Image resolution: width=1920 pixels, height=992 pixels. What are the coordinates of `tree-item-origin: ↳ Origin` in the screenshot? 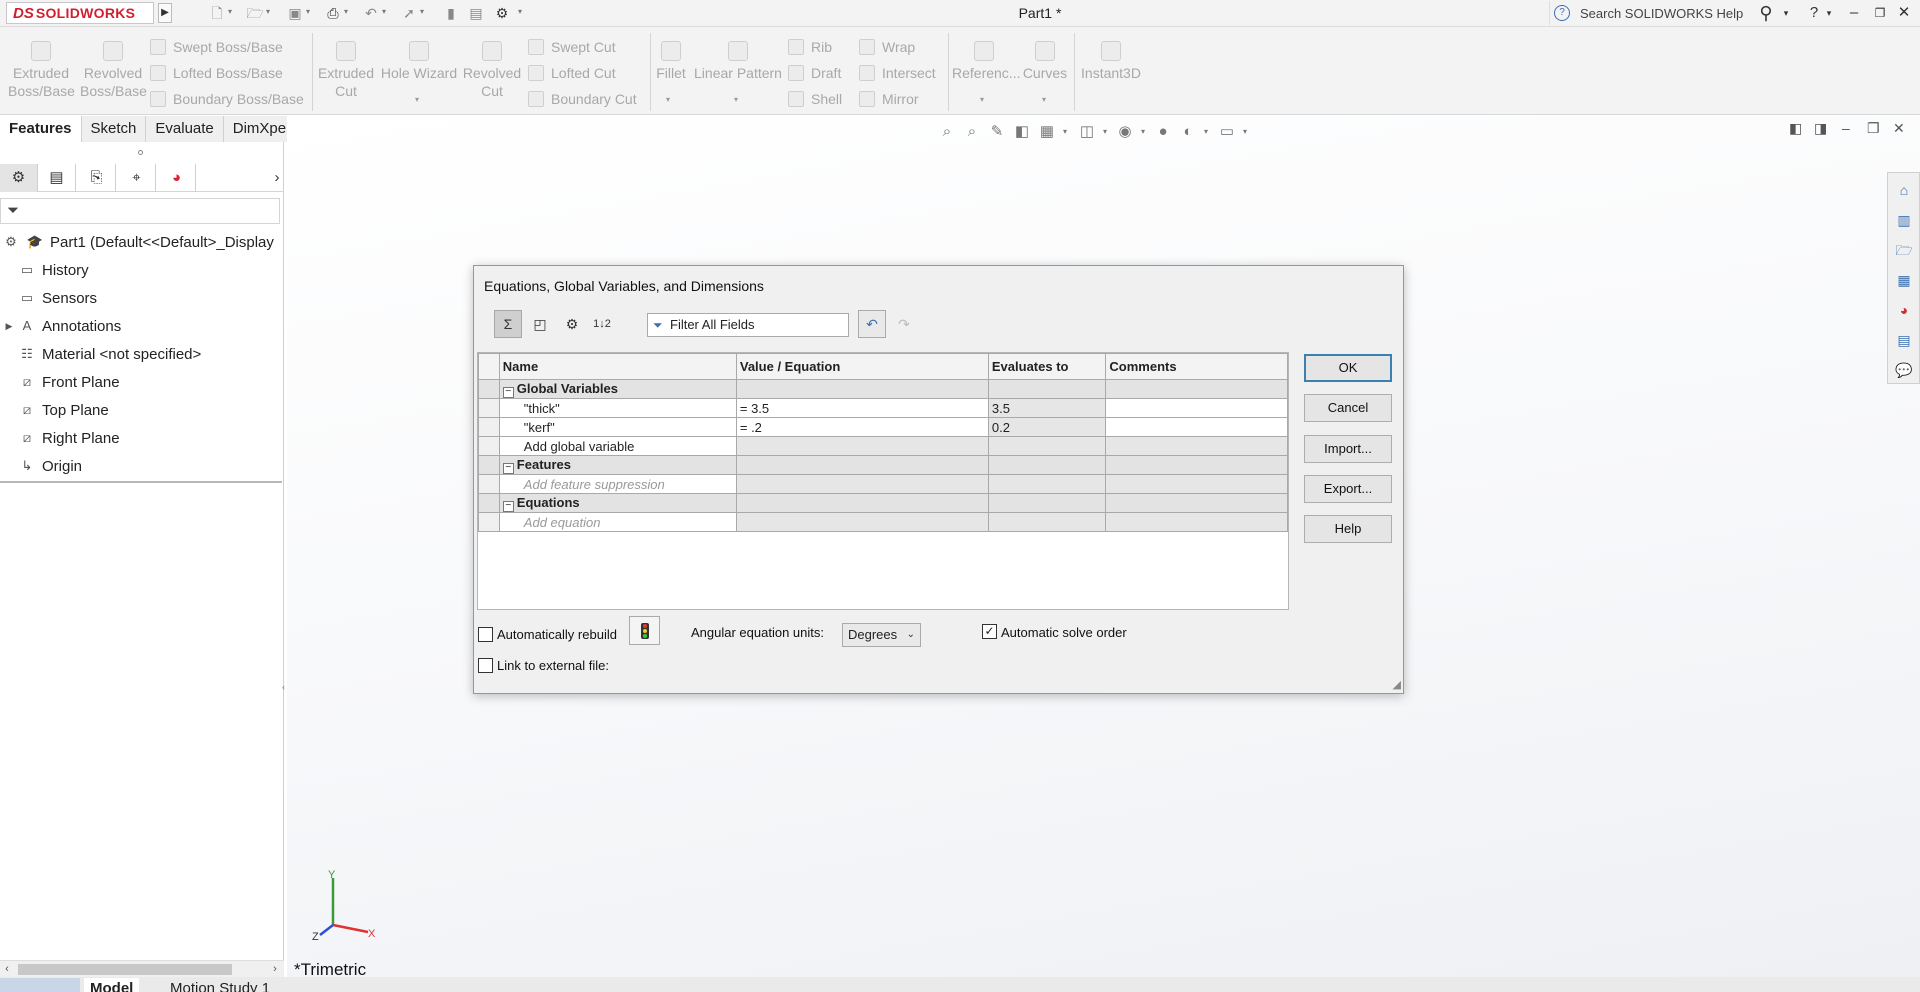 It's located at (142, 466).